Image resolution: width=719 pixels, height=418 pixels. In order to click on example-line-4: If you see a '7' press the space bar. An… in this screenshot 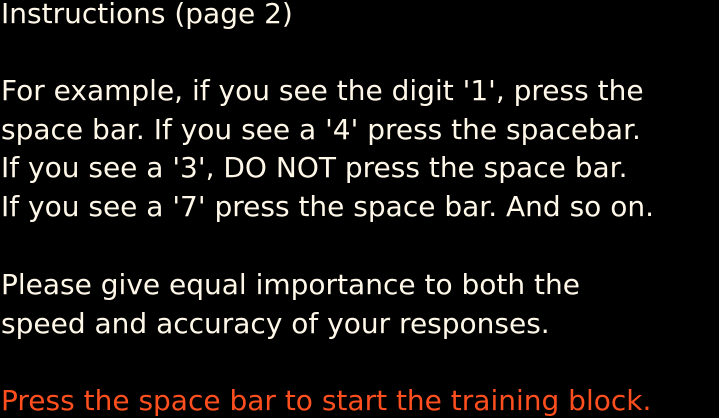, I will do `click(327, 206)`.